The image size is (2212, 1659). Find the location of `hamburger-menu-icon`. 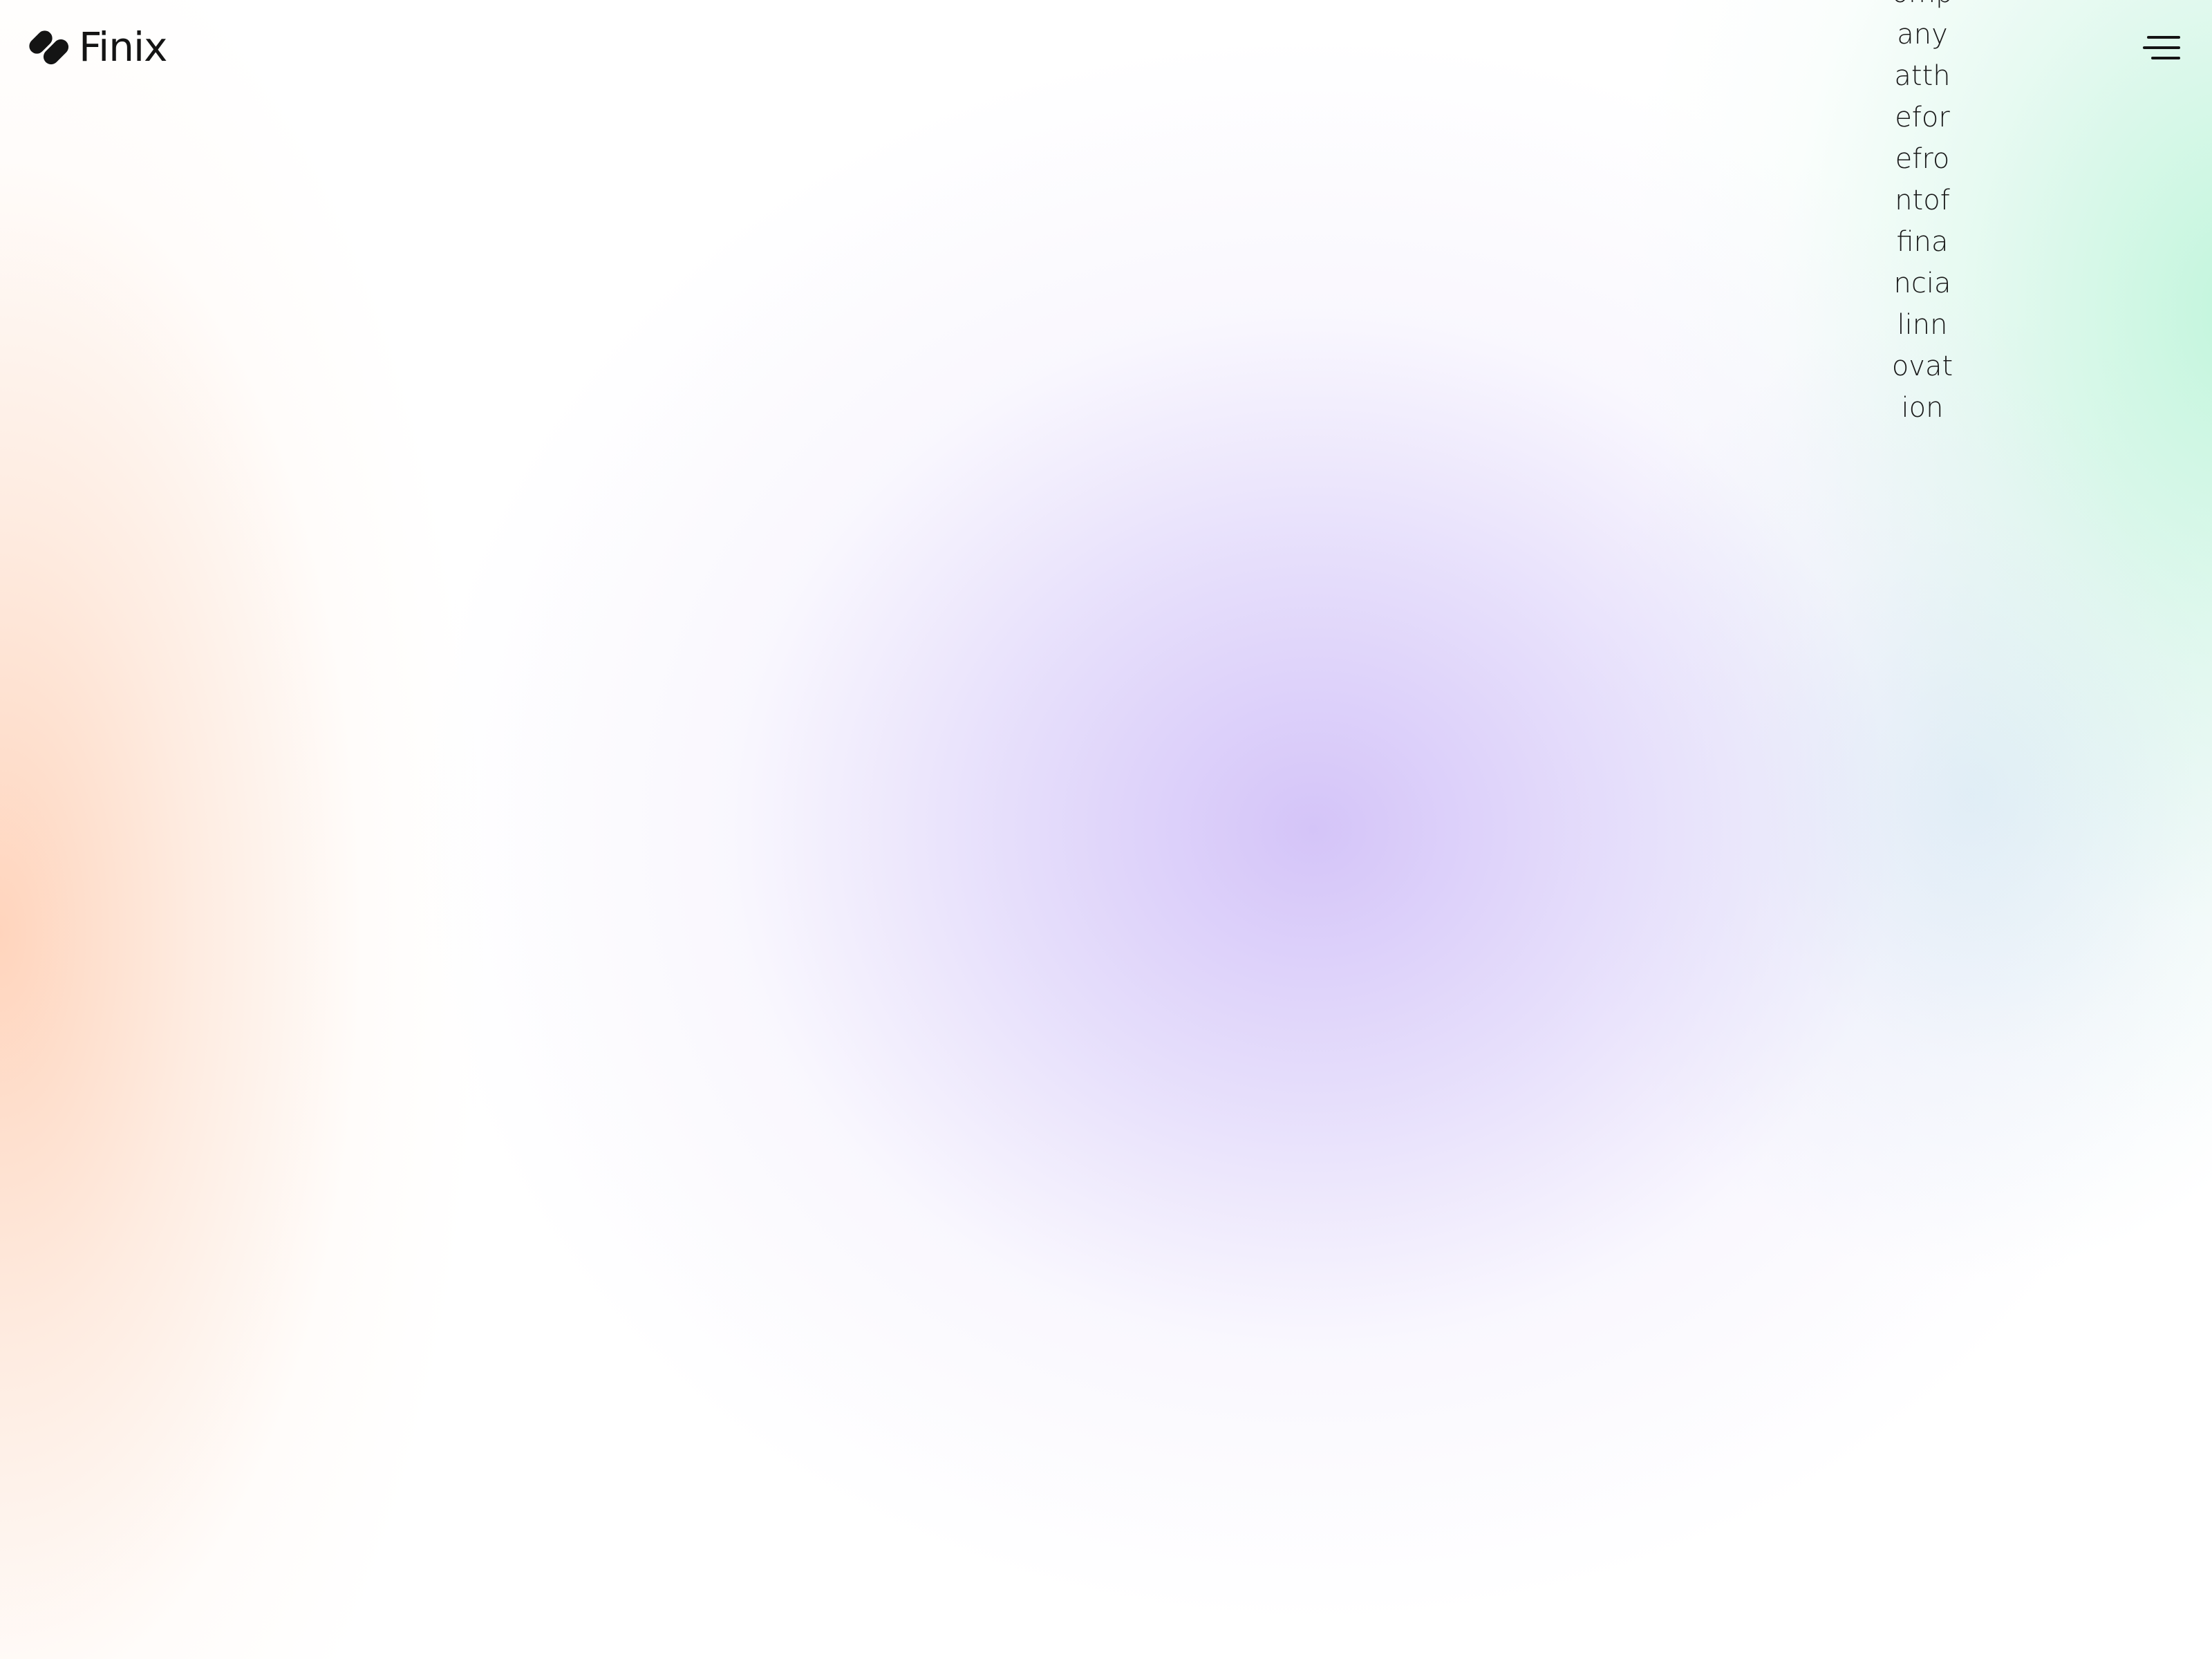

hamburger-menu-icon is located at coordinates (2161, 48).